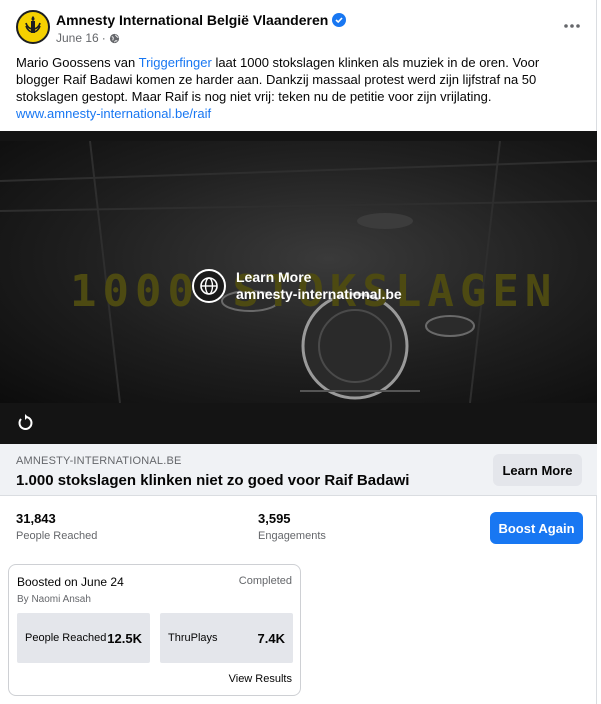 The image size is (601, 704). I want to click on post-text-start: Mario Goossens van, so click(77, 62).